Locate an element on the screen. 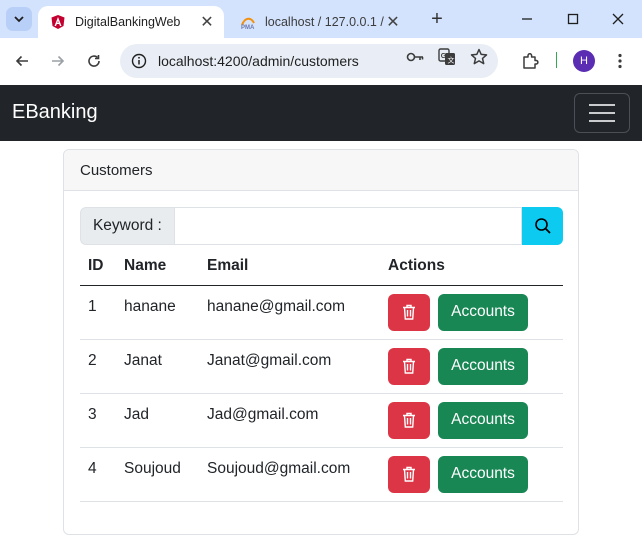 The image size is (642, 542). reload-icon is located at coordinates (94, 61).